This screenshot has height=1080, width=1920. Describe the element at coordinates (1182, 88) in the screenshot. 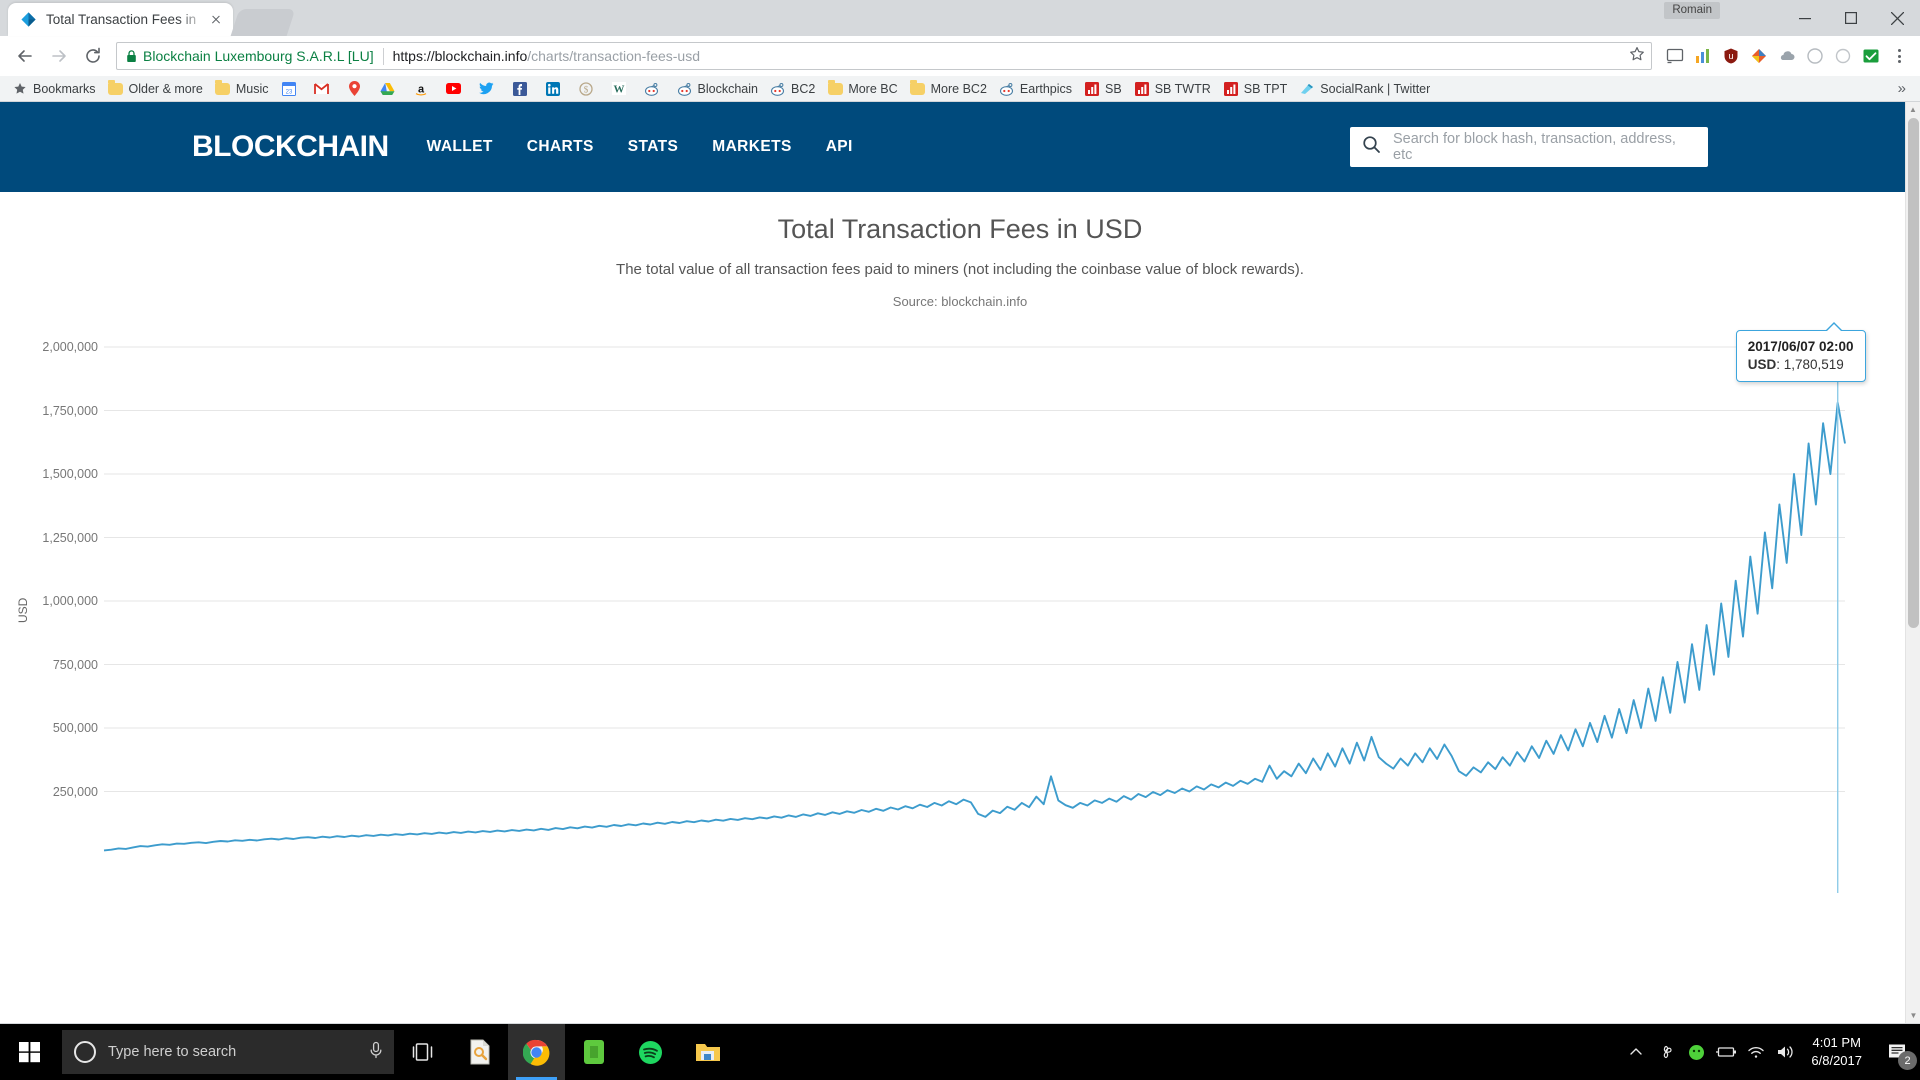

I see `bookmark-label: SB TWTR` at that location.